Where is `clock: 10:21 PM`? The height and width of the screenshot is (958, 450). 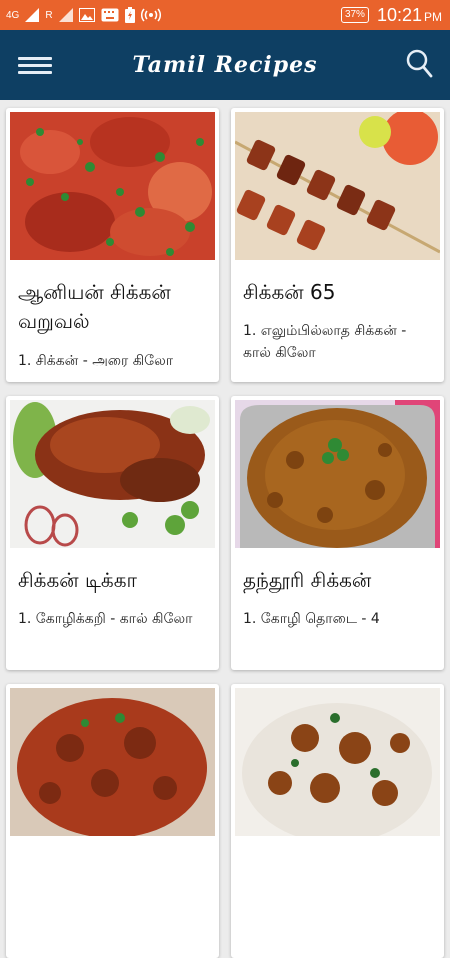 clock: 10:21 PM is located at coordinates (409, 14).